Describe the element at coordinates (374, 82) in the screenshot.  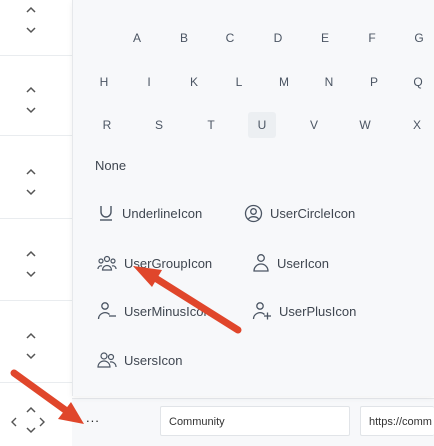
I see `letter-filter-p: P` at that location.